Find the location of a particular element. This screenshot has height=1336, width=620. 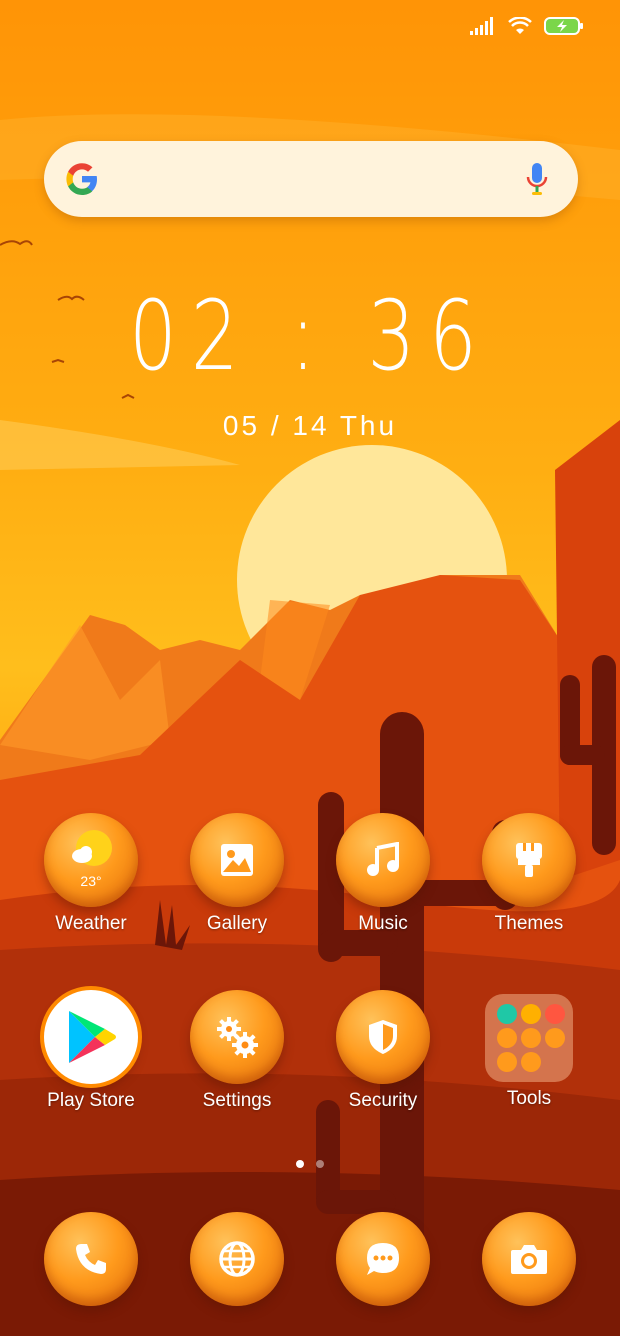

dock-messages is located at coordinates (383, 1259).